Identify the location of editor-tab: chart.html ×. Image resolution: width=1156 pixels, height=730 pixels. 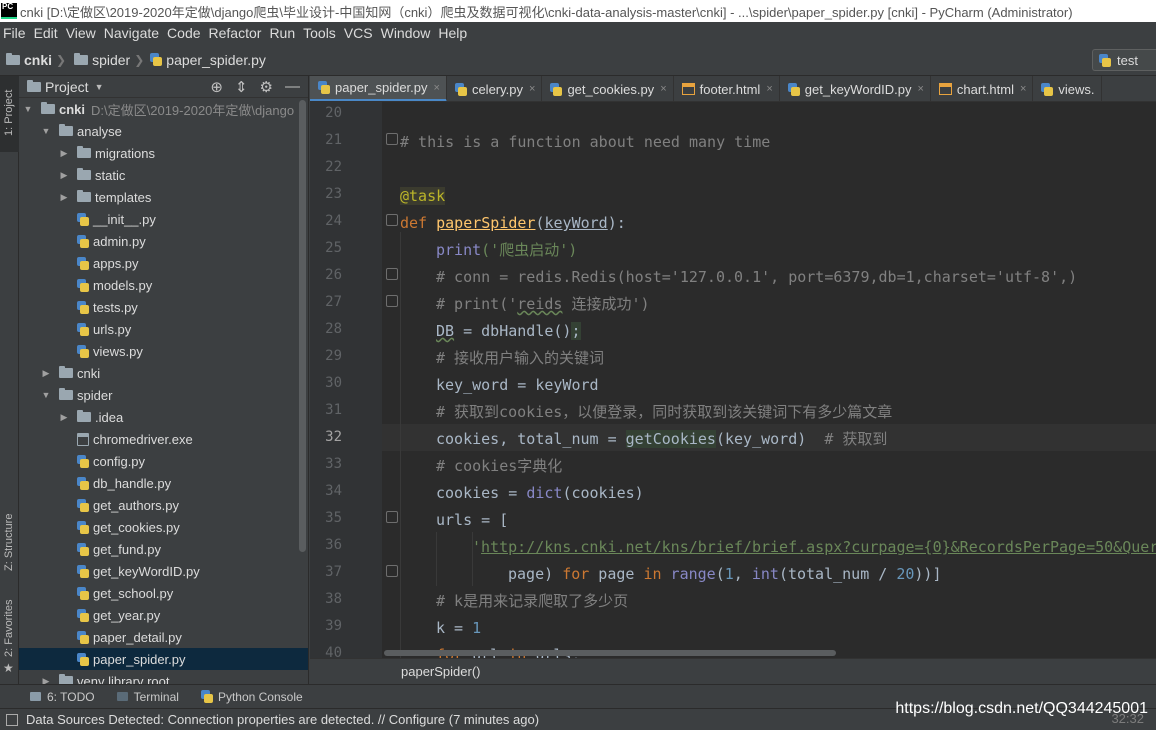
(982, 88).